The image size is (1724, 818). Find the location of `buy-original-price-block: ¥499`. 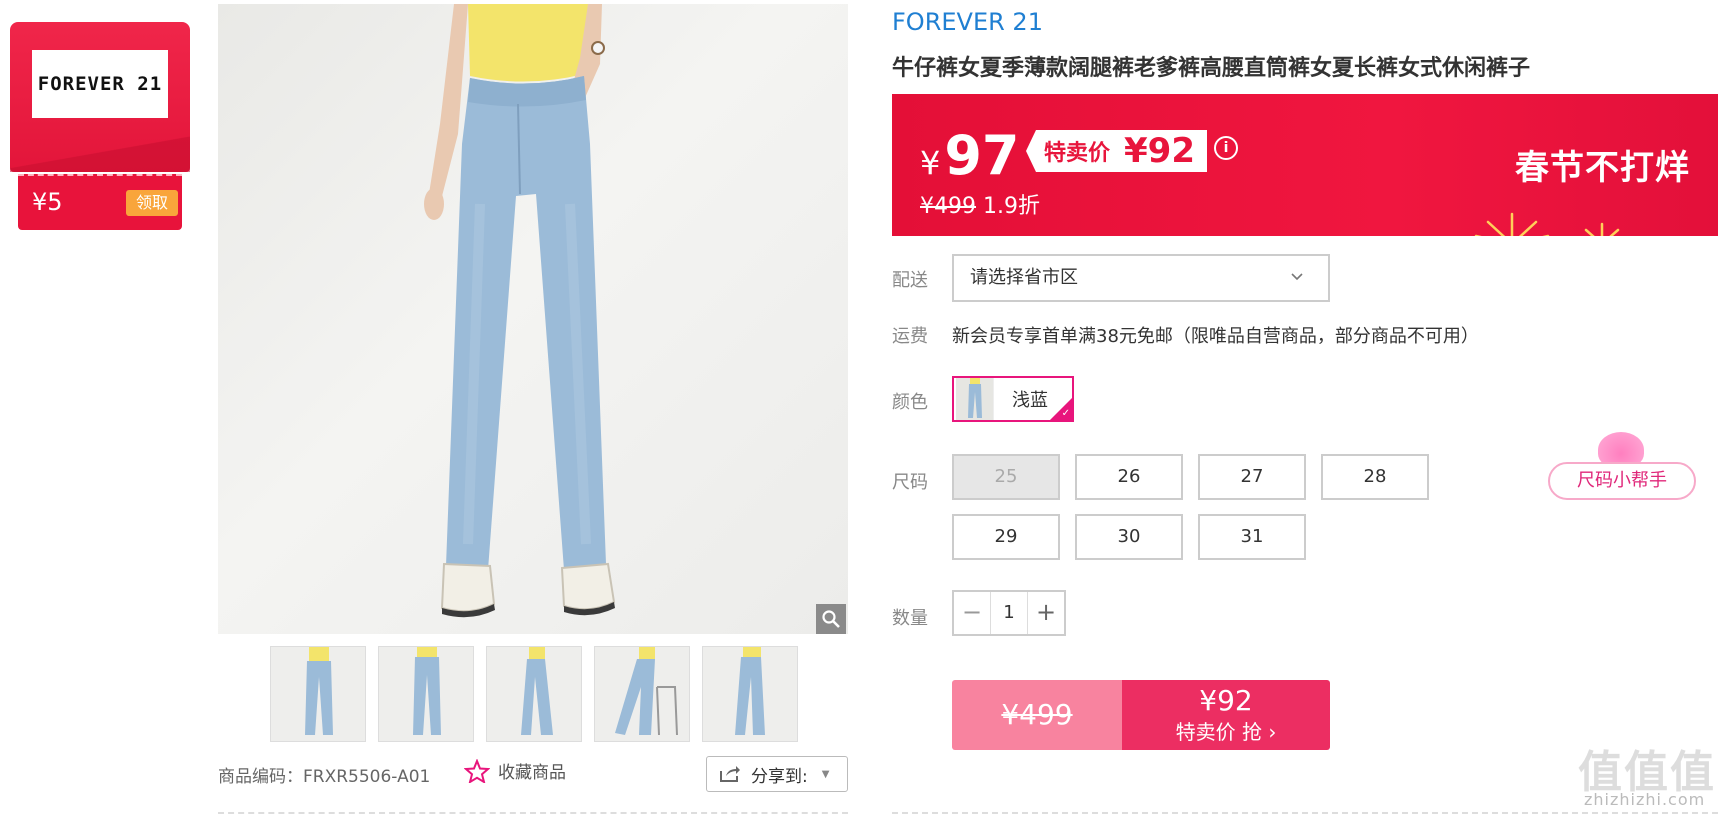

buy-original-price-block: ¥499 is located at coordinates (1037, 715).